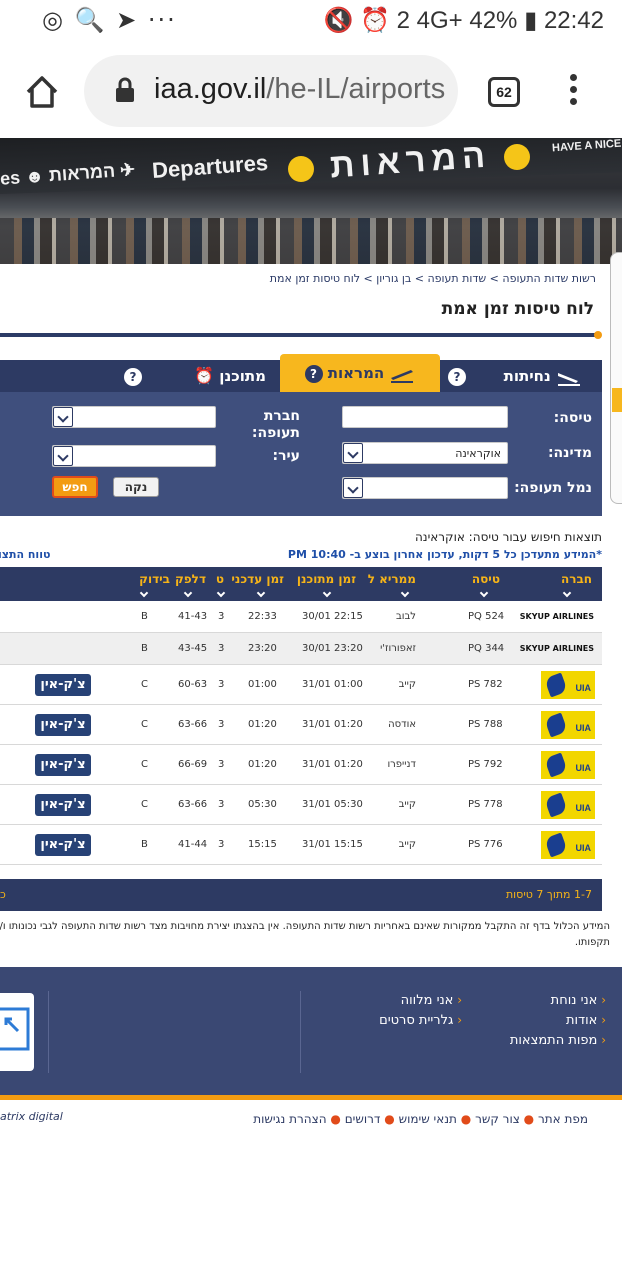  I want to click on alarm-clock-icon: ⏰, so click(204, 375).